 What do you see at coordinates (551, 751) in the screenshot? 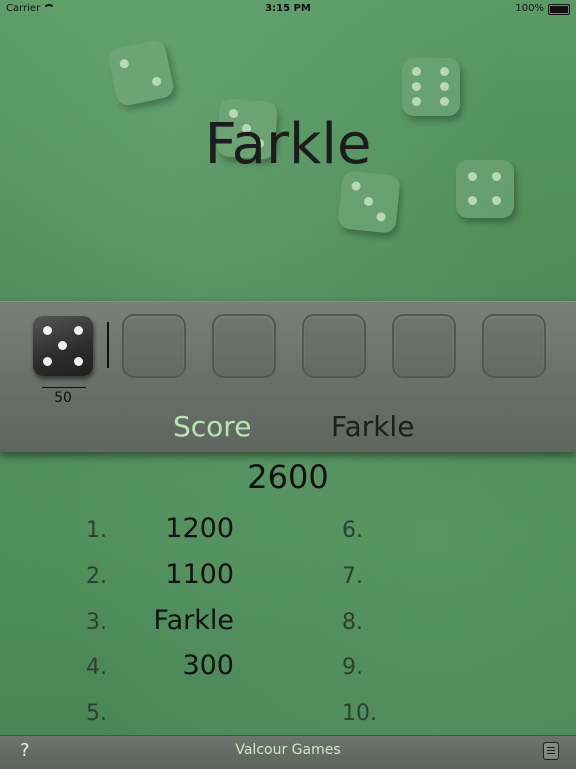
I see `list-icon` at bounding box center [551, 751].